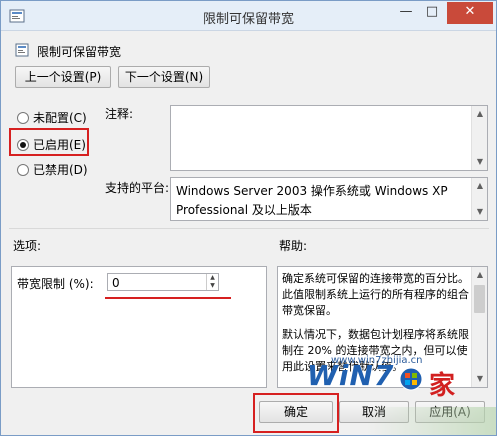  I want to click on maximize-button: □, so click(432, 13).